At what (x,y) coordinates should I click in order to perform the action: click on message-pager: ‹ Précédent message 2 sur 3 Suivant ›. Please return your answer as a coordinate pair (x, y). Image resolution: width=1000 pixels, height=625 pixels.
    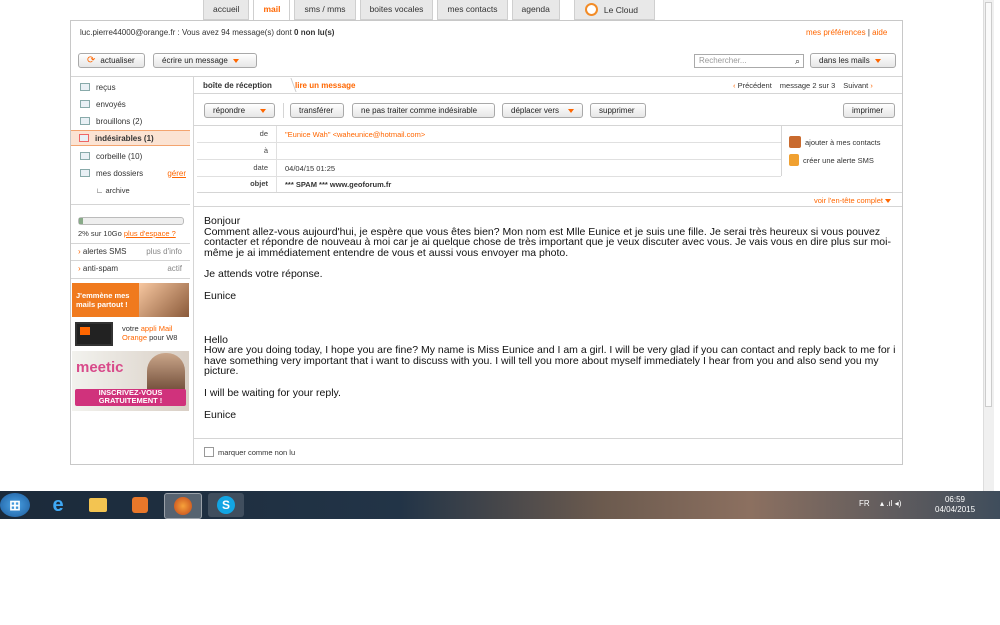
    Looking at the image, I should click on (803, 85).